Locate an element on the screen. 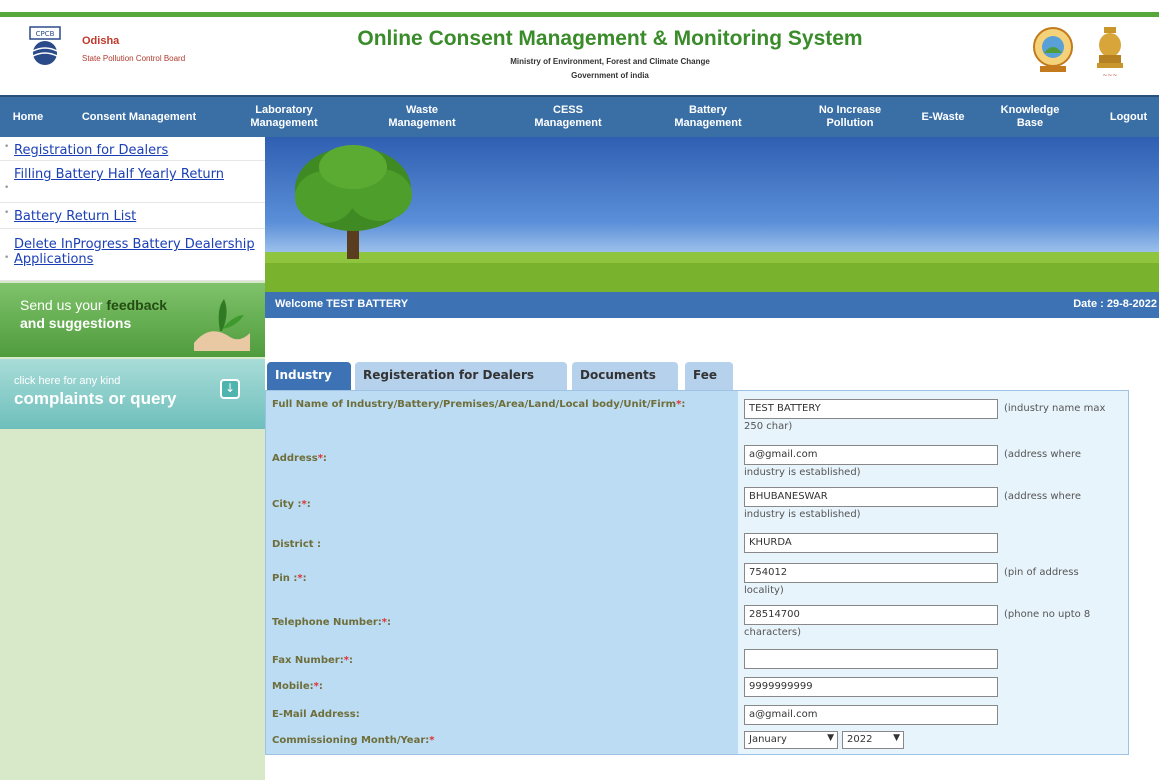  nav-no-increase-pollution: No Increase Pollution is located at coordinates (850, 117).